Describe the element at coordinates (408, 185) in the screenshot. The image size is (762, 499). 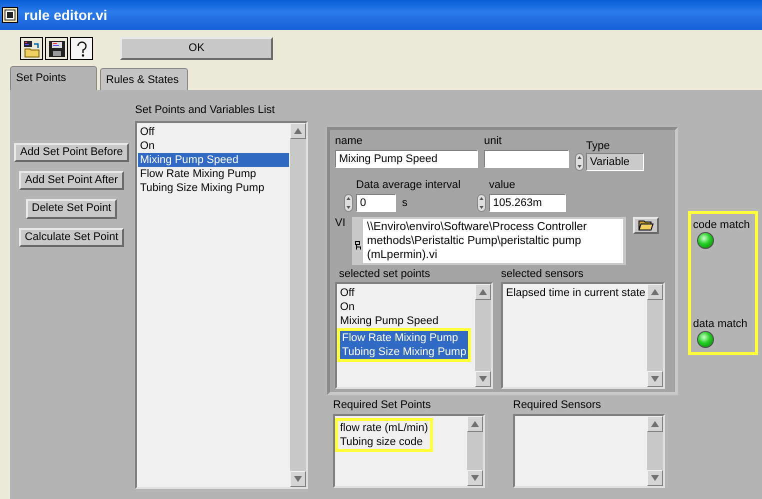
I see `field-label: Data average interval` at that location.